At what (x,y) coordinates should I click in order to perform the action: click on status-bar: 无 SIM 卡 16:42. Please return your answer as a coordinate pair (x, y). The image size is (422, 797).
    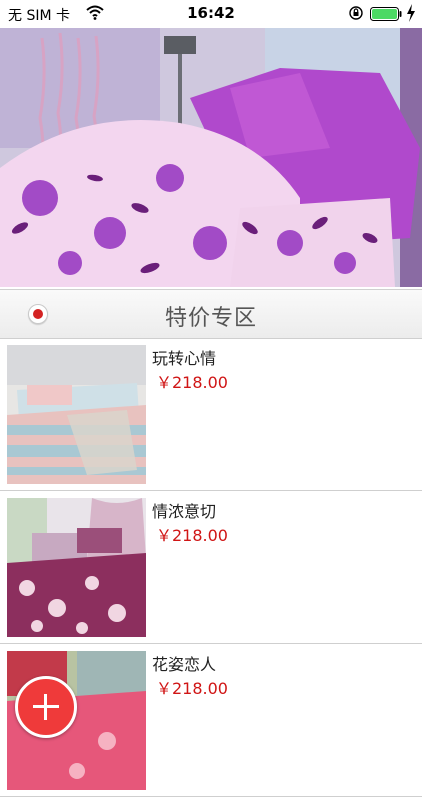
    Looking at the image, I should click on (211, 14).